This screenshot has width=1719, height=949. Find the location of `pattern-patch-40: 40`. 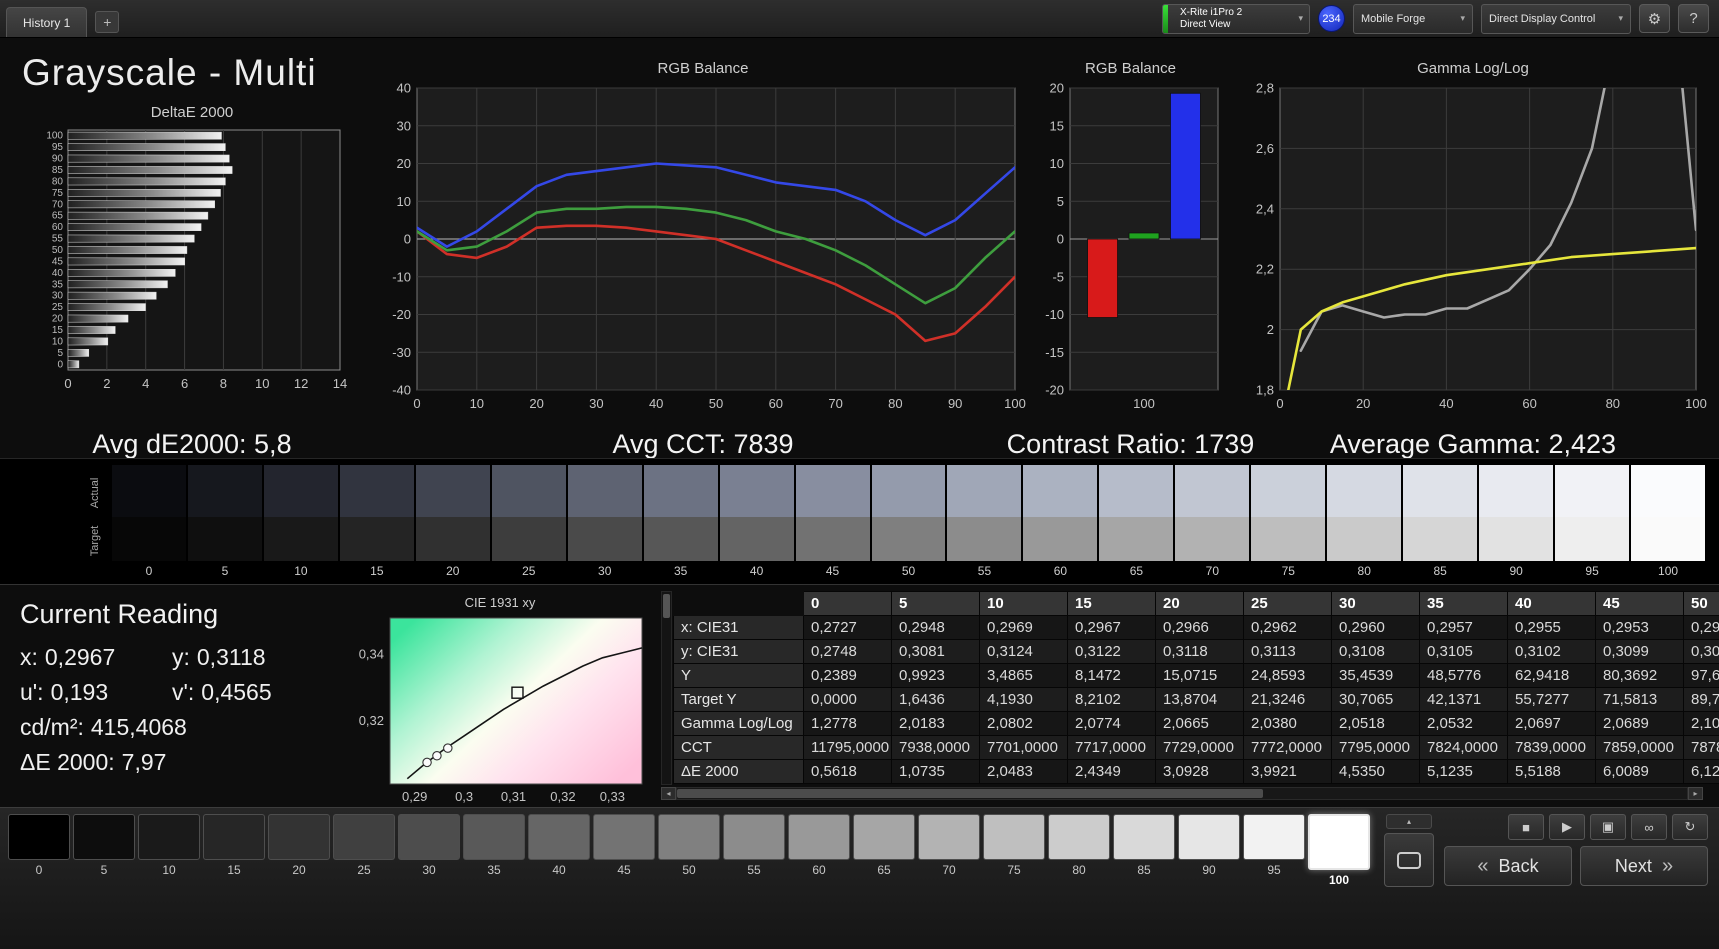

pattern-patch-40: 40 is located at coordinates (559, 845).